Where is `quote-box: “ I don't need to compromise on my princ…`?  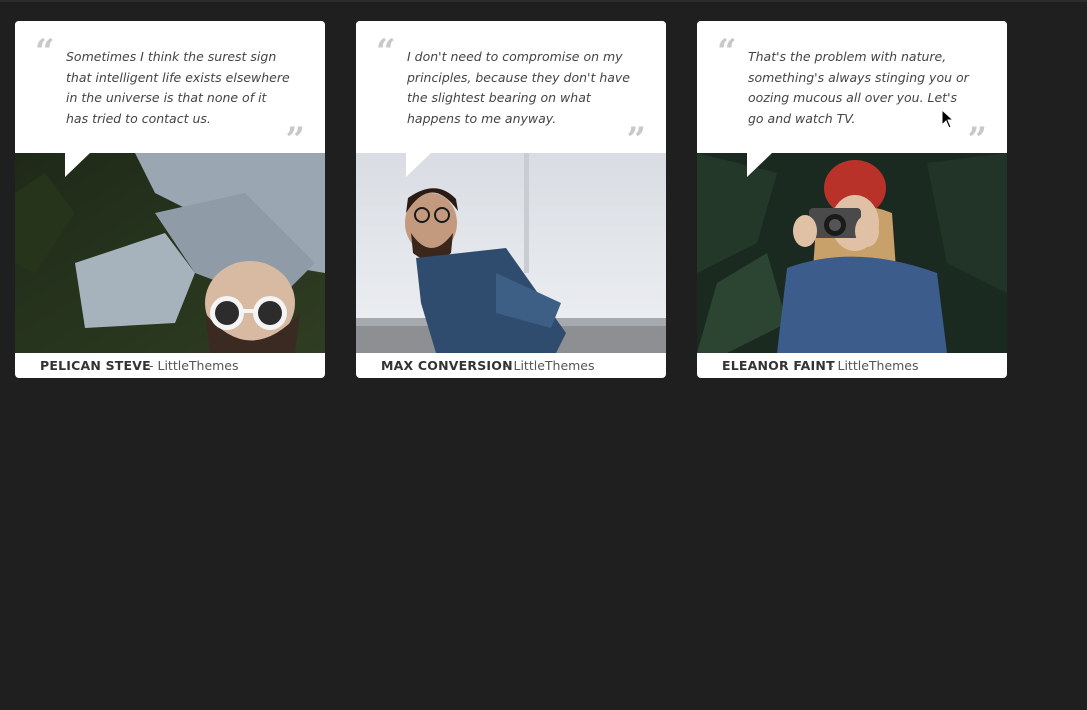 quote-box: “ I don't need to compromise on my princ… is located at coordinates (511, 89).